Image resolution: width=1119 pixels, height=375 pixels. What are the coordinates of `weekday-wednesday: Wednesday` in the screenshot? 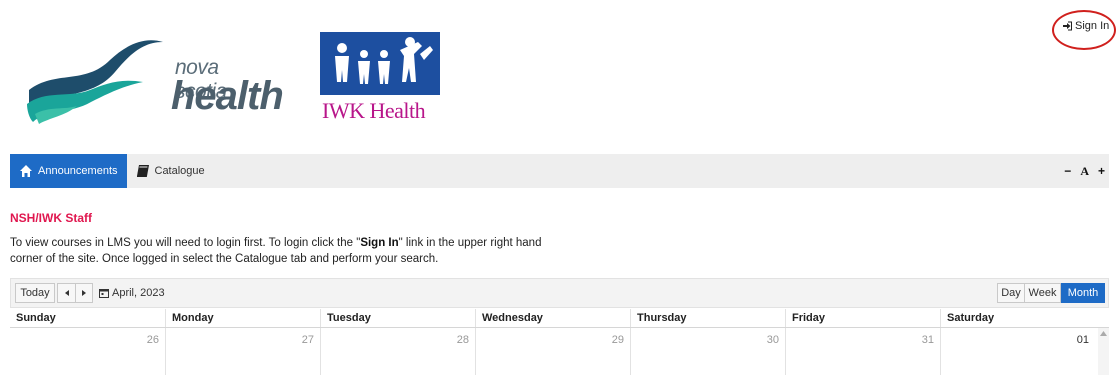 It's located at (552, 318).